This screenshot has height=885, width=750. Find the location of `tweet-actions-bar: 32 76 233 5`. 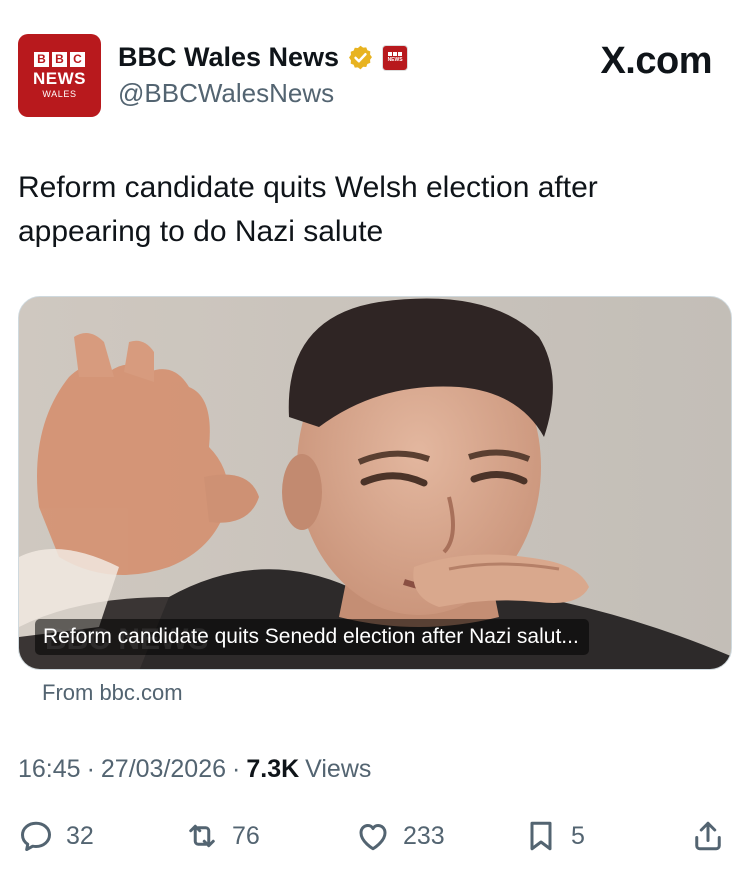

tweet-actions-bar: 32 76 233 5 is located at coordinates (375, 836).